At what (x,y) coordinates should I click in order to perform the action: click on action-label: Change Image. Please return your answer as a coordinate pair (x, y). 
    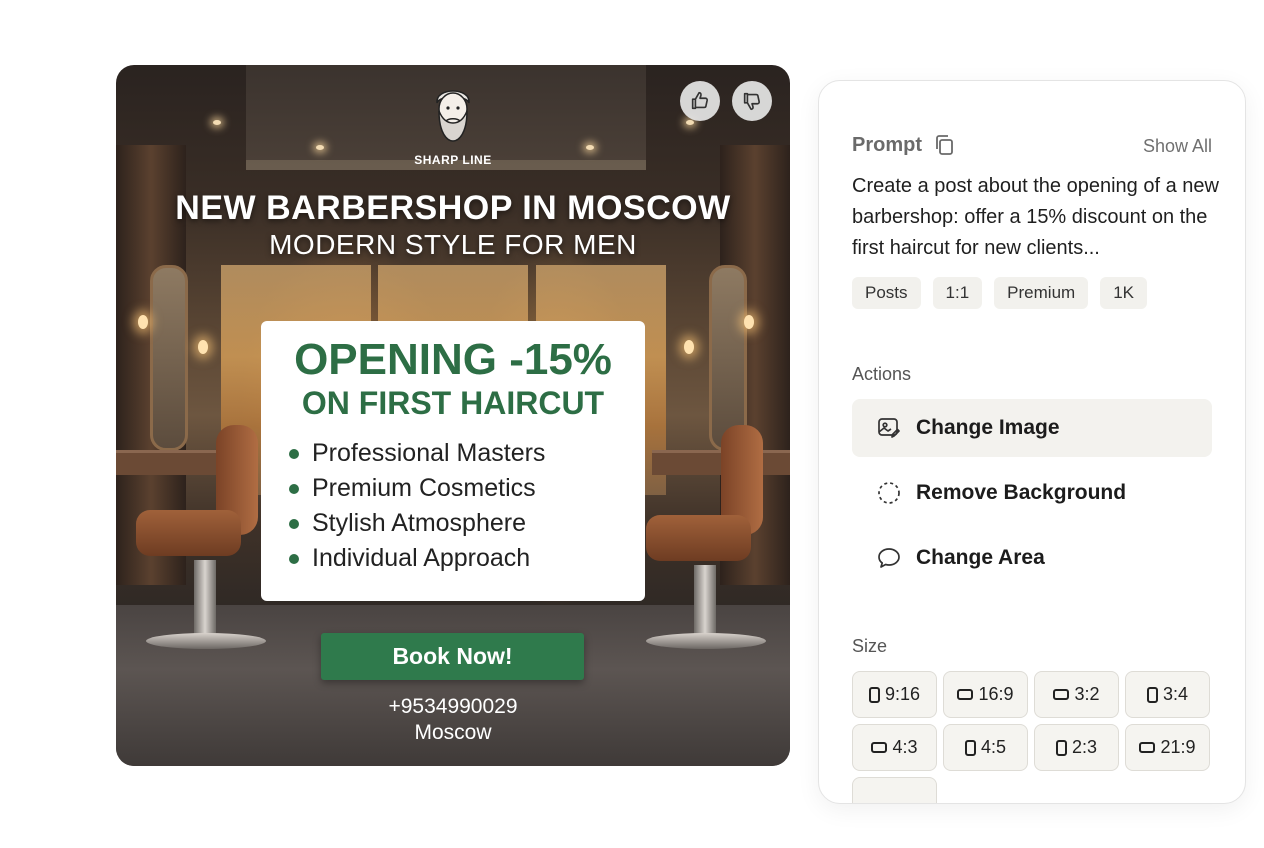
    Looking at the image, I should click on (988, 427).